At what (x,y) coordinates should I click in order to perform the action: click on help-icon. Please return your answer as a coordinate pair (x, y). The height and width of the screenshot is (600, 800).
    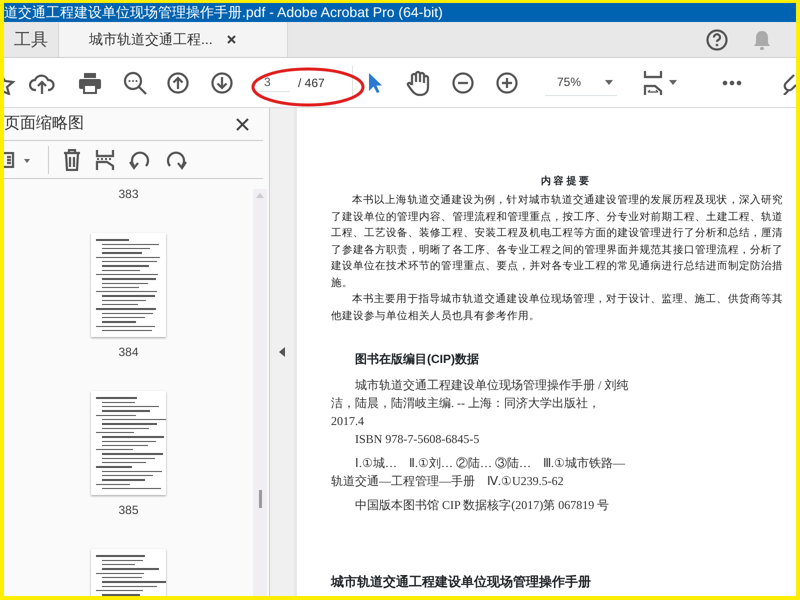
    Looking at the image, I should click on (717, 39).